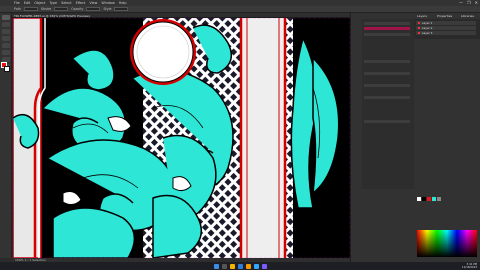 The height and width of the screenshot is (270, 480). I want to click on menu-window: Window, so click(107, 3).